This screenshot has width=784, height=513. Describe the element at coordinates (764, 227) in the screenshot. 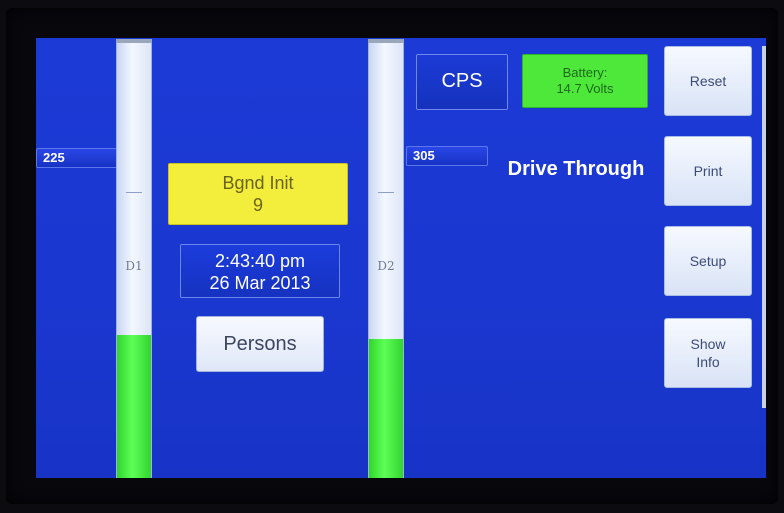

I see `screen-edge-highlight` at that location.